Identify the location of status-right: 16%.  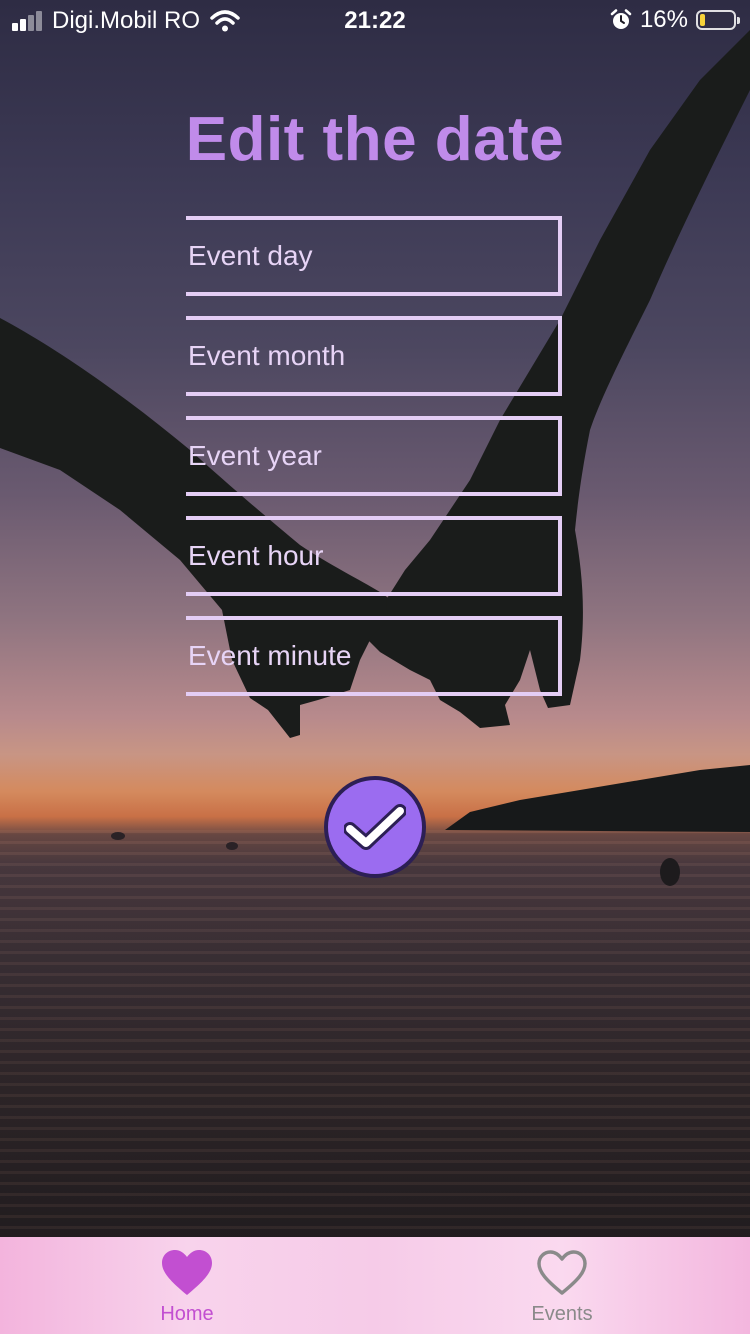
(675, 20).